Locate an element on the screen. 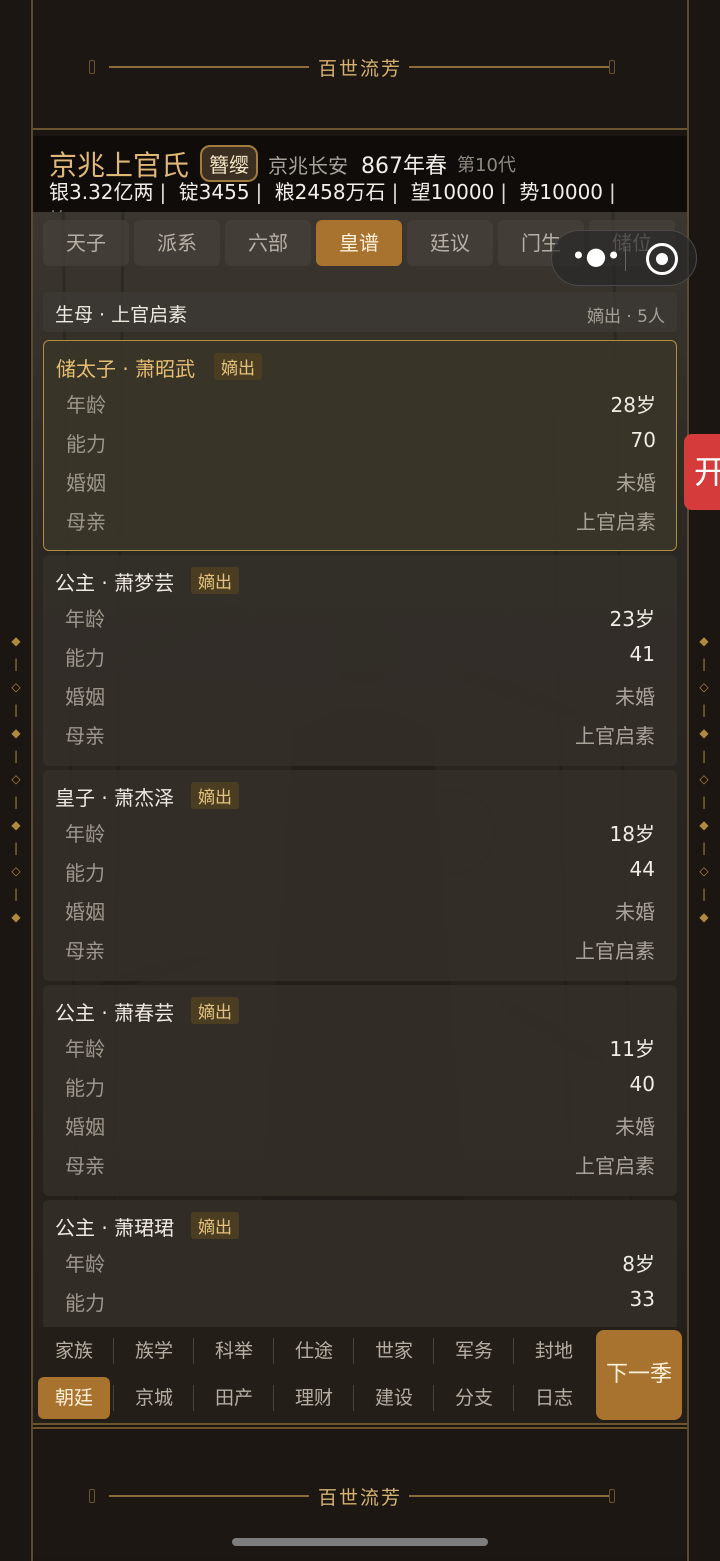  generation-label: 第10代 is located at coordinates (486, 165).